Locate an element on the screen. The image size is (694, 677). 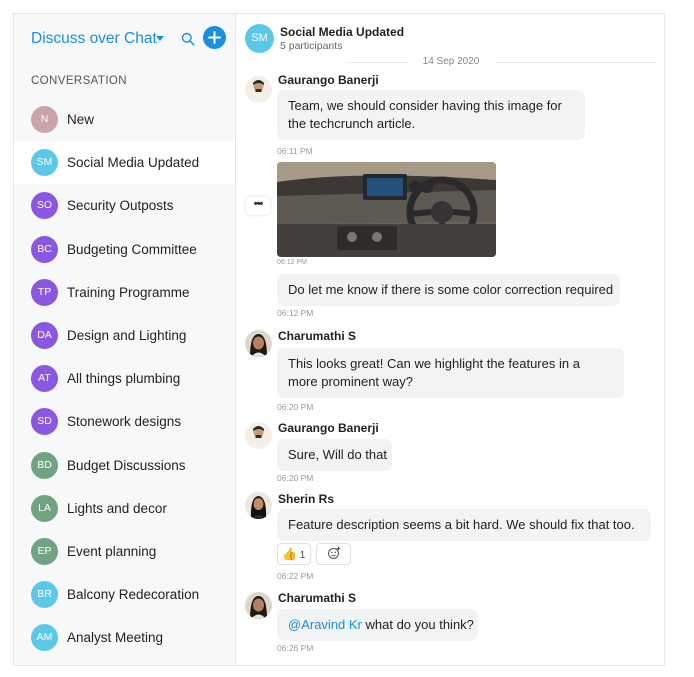
message-time: 06:22 PM is located at coordinates (295, 576).